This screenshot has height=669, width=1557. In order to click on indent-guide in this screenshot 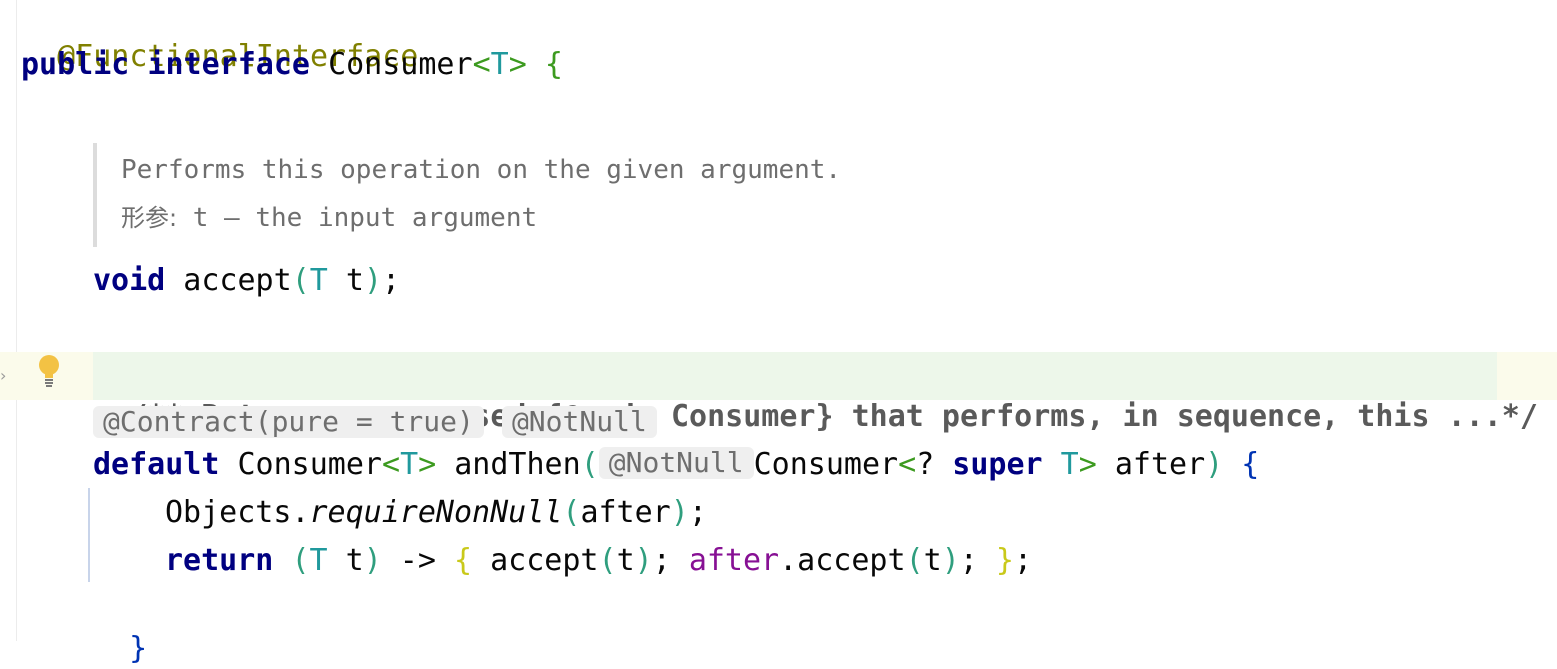, I will do `click(89, 535)`.